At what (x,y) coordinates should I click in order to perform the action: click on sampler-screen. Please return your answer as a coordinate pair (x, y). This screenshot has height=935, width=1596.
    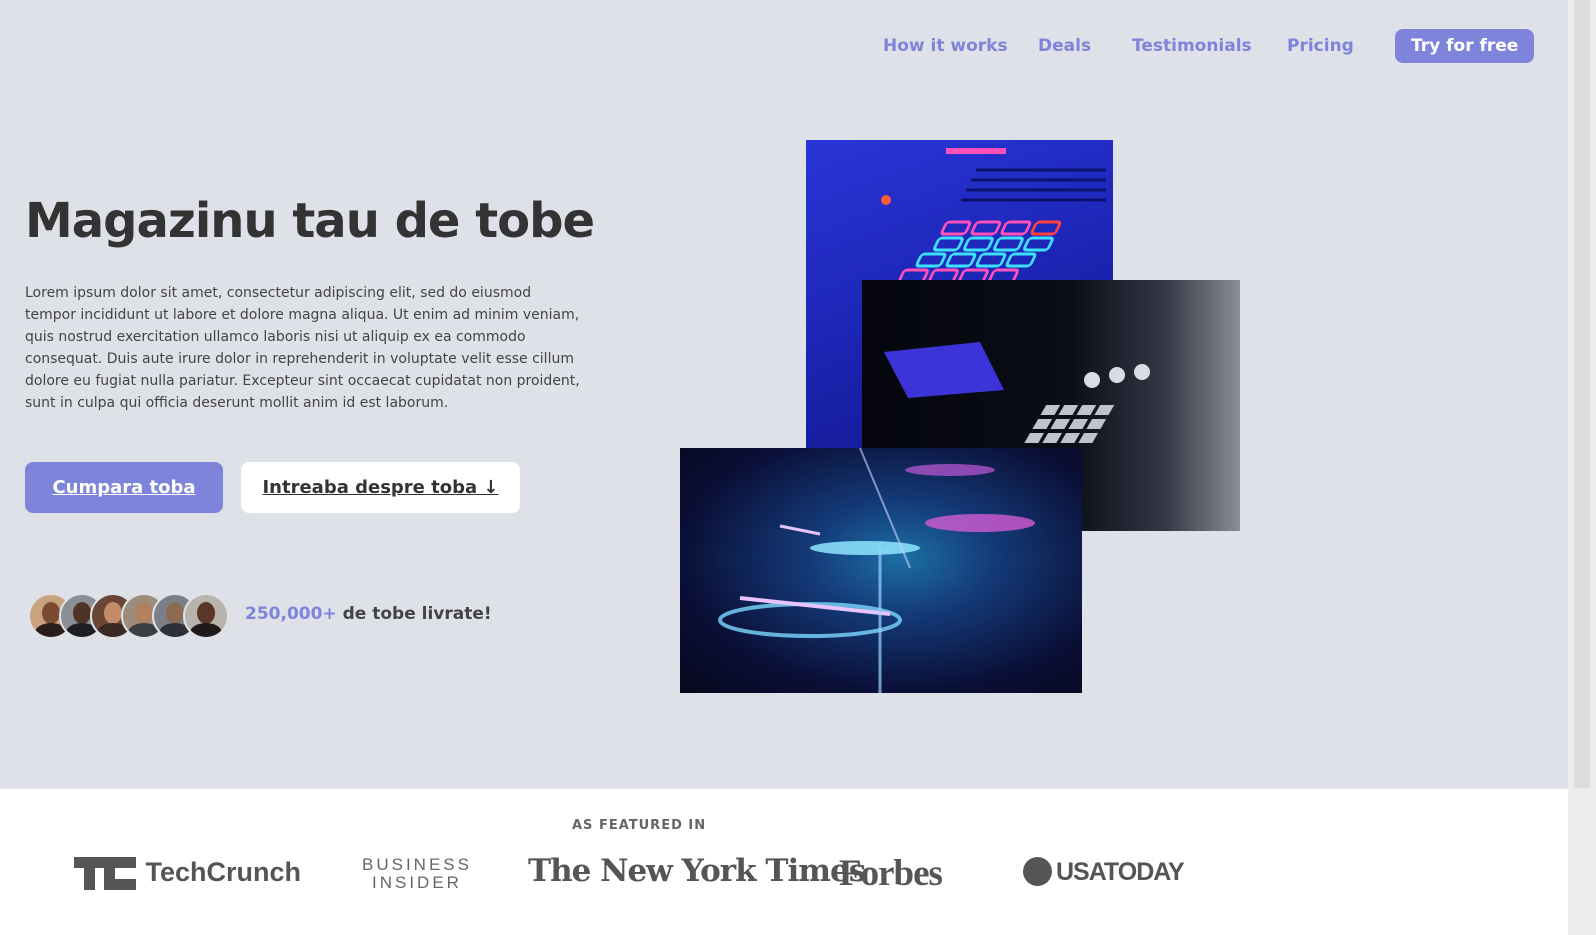
    Looking at the image, I should click on (944, 370).